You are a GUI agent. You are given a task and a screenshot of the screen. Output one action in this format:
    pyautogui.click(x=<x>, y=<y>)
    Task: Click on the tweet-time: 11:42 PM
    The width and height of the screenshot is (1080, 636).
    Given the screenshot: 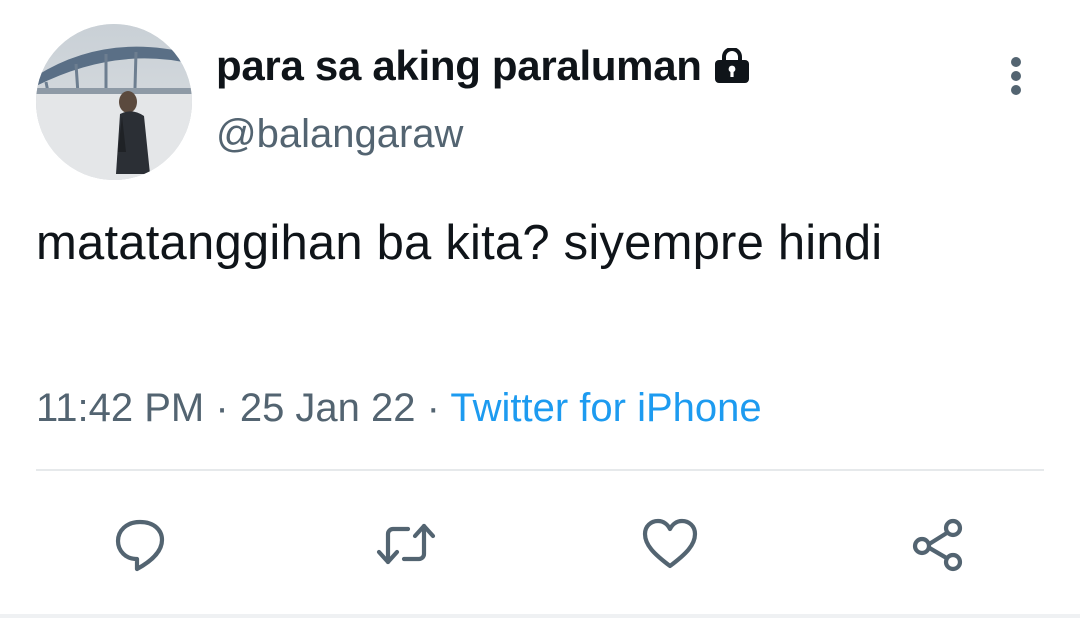 What is the action you would take?
    pyautogui.click(x=120, y=408)
    